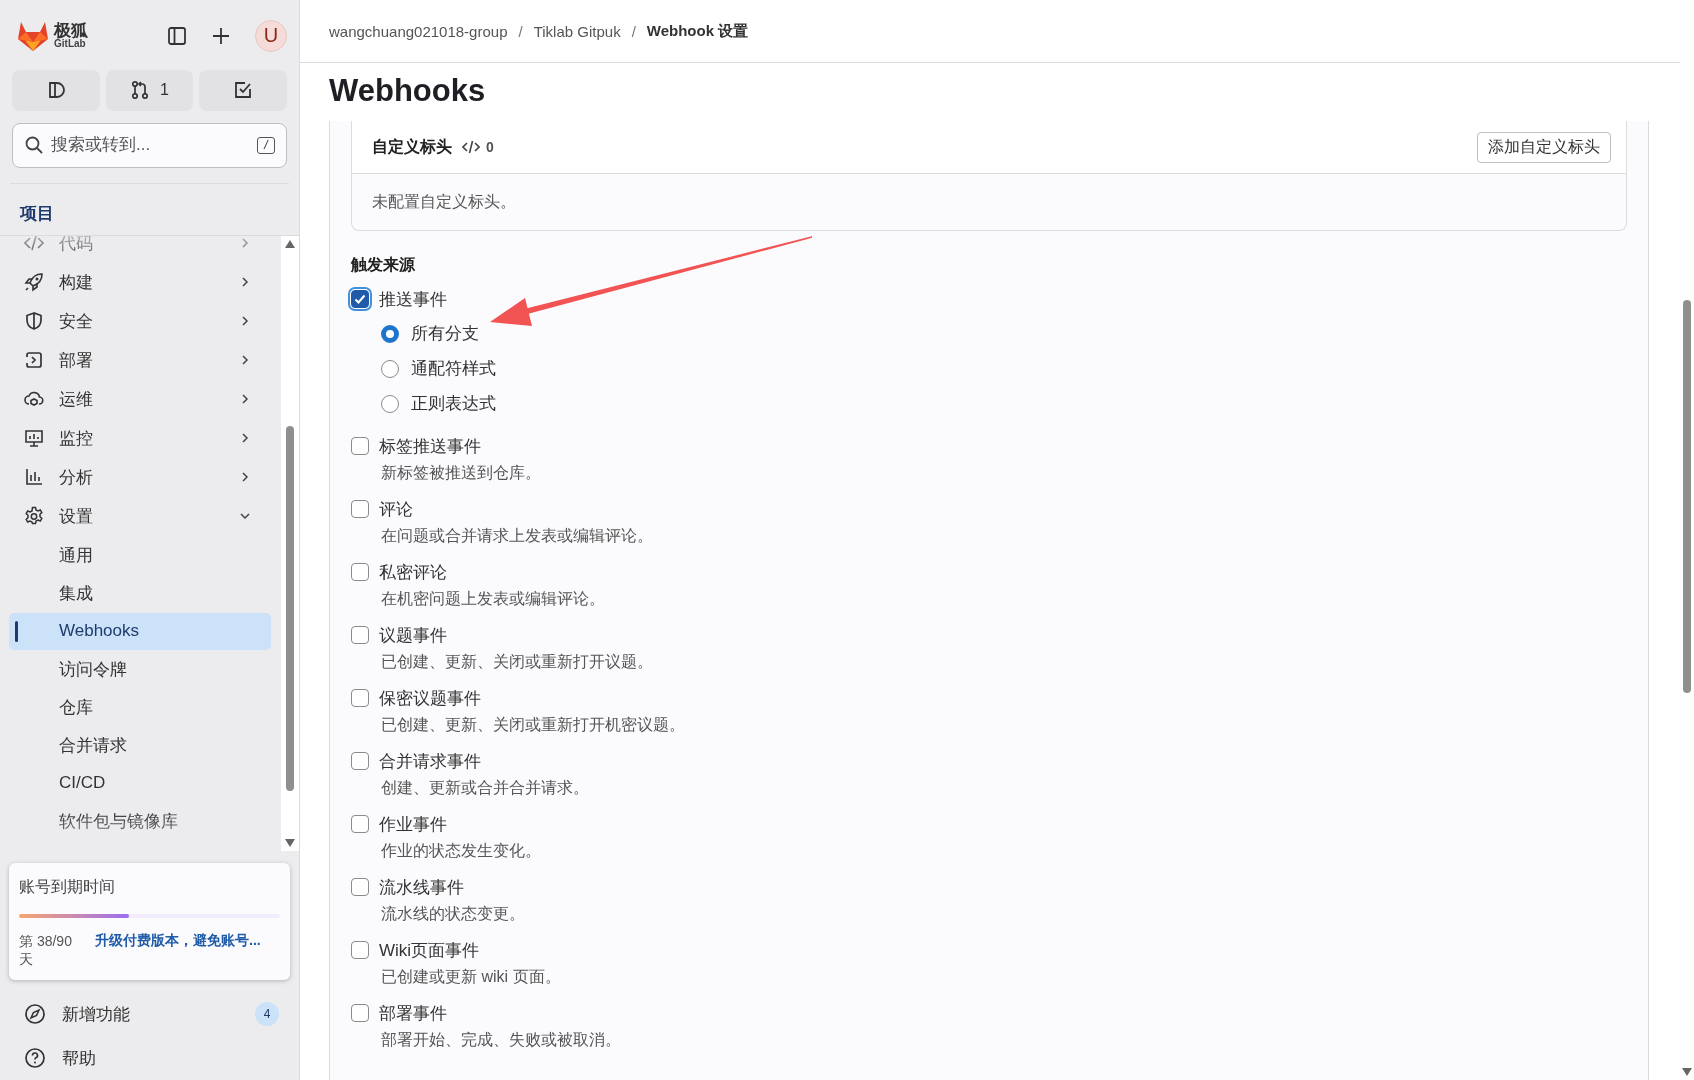 This screenshot has height=1080, width=1694. I want to click on nav-subitem: 通用, so click(140, 555).